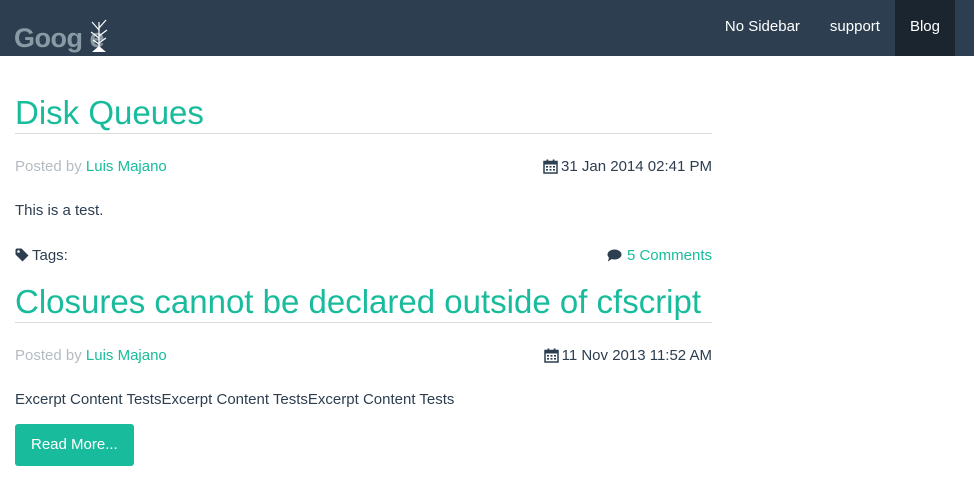  I want to click on site-logo: Goog e, so click(64, 34).